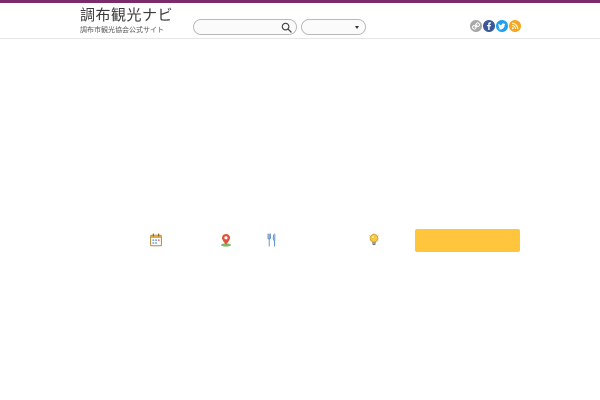 Image resolution: width=600 pixels, height=400 pixels. I want to click on nav-item-events, so click(167, 240).